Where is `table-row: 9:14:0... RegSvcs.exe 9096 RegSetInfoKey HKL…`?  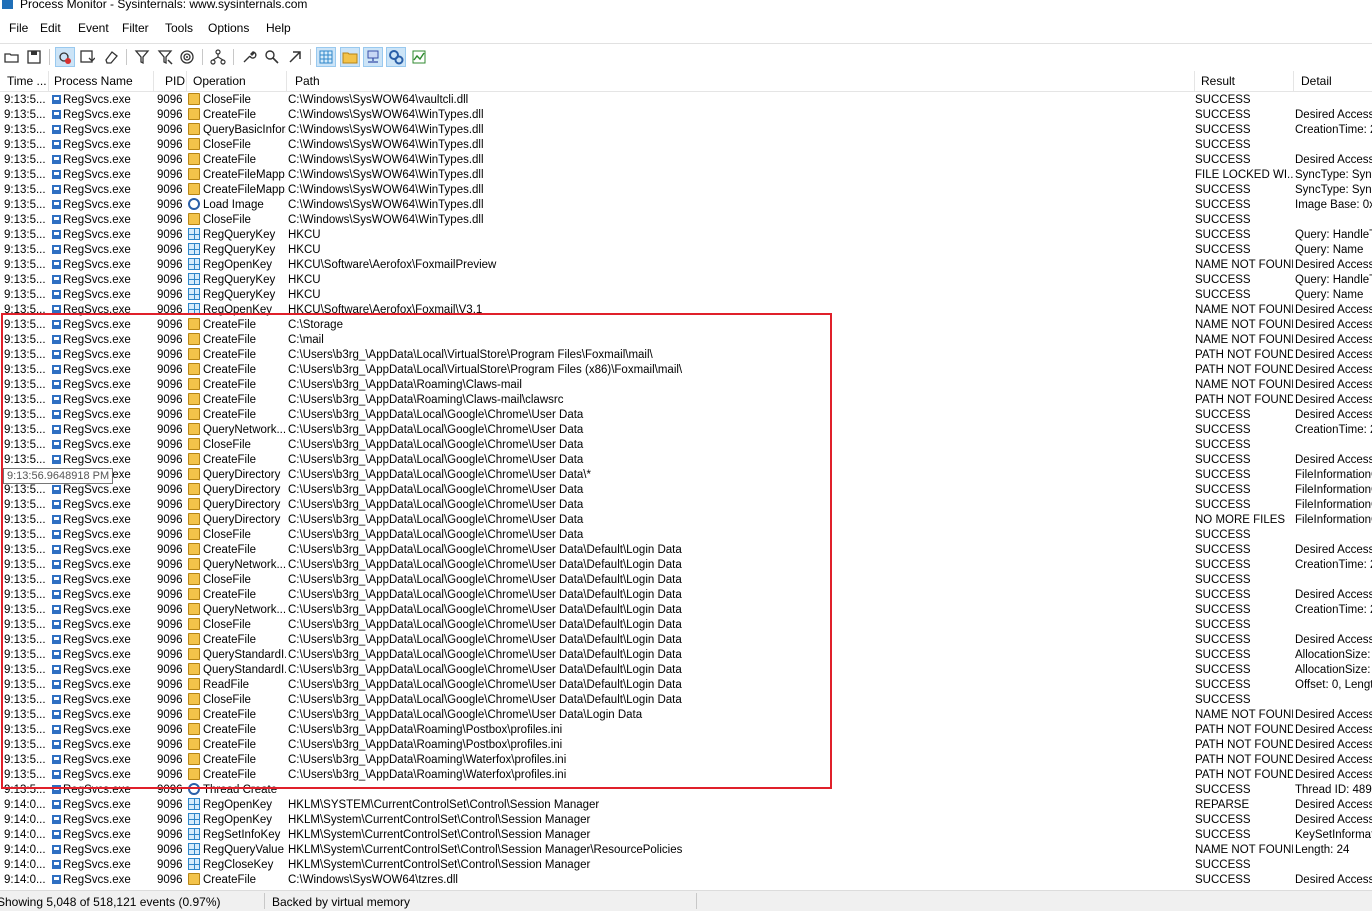
table-row: 9:14:0... RegSvcs.exe 9096 RegSetInfoKey HKL… is located at coordinates (686, 835).